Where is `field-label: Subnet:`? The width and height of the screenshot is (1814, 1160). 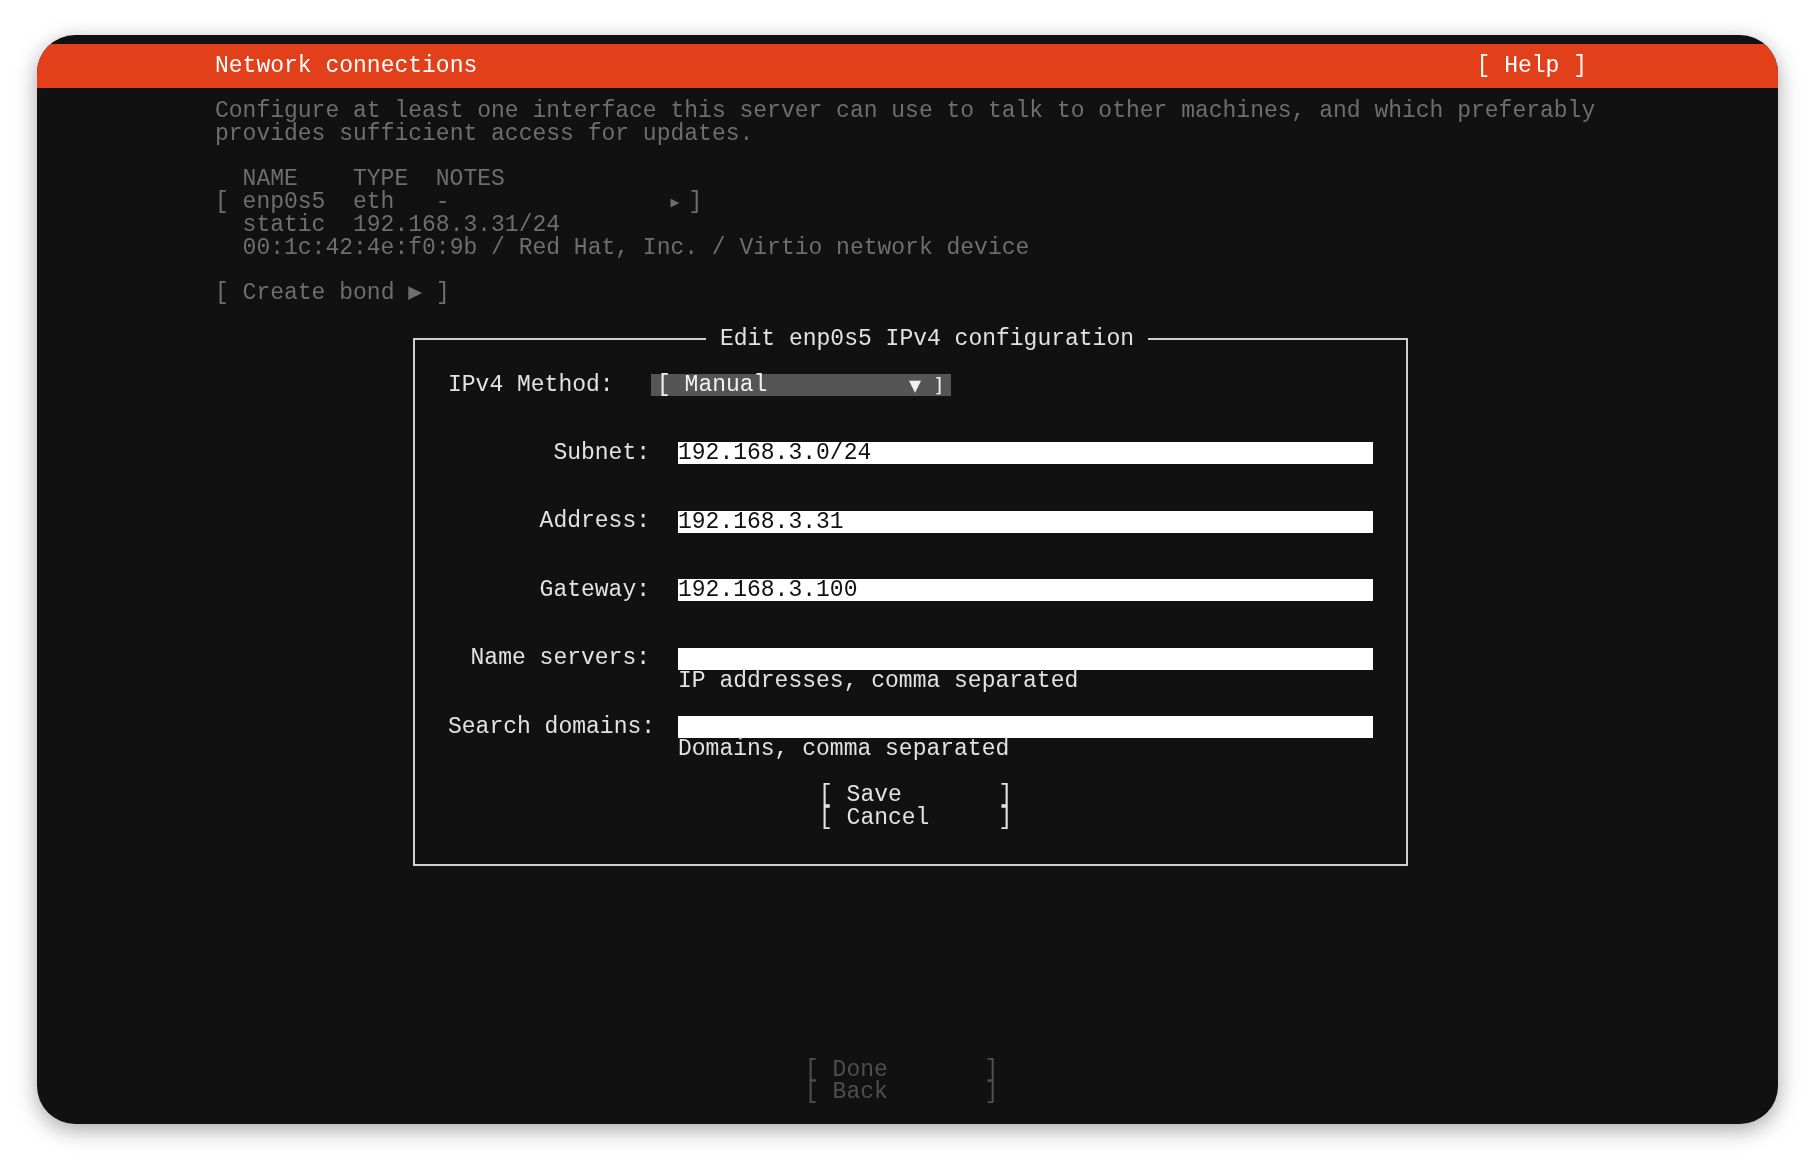
field-label: Subnet: is located at coordinates (601, 453).